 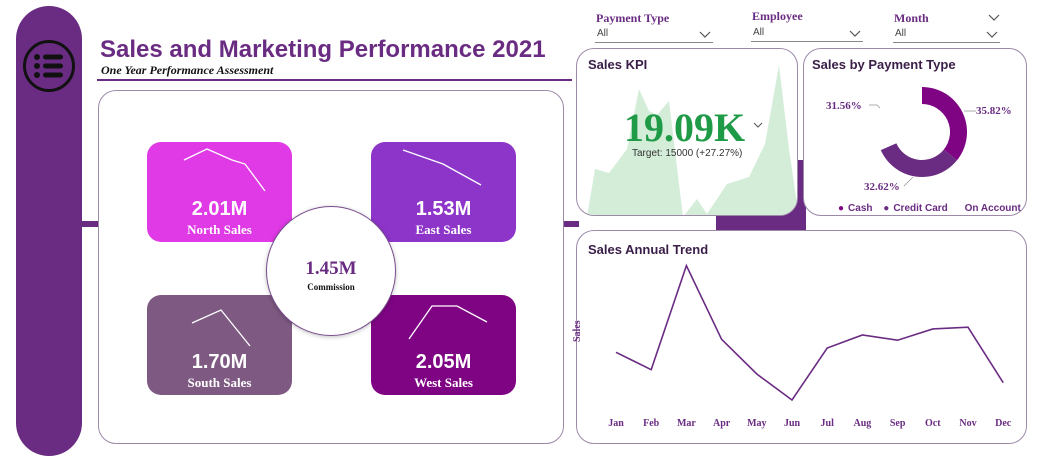 I want to click on donut-leader-account, so click(x=875, y=106).